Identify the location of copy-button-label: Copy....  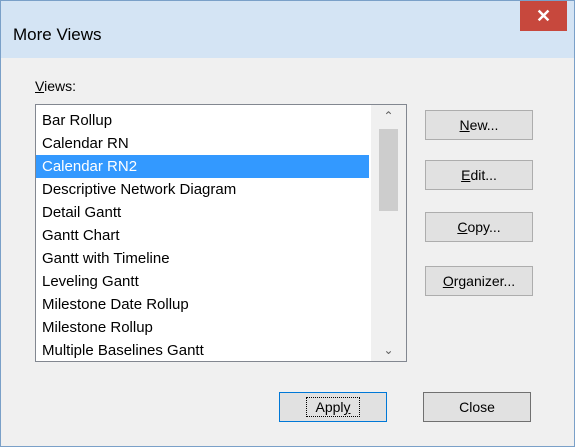
(479, 227).